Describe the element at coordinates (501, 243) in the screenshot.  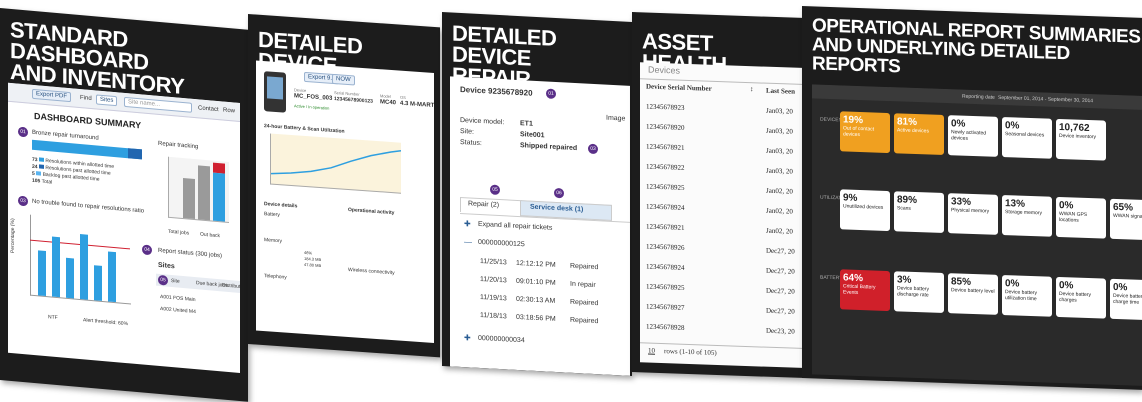
I see `ticket-id: 000000000125` at that location.